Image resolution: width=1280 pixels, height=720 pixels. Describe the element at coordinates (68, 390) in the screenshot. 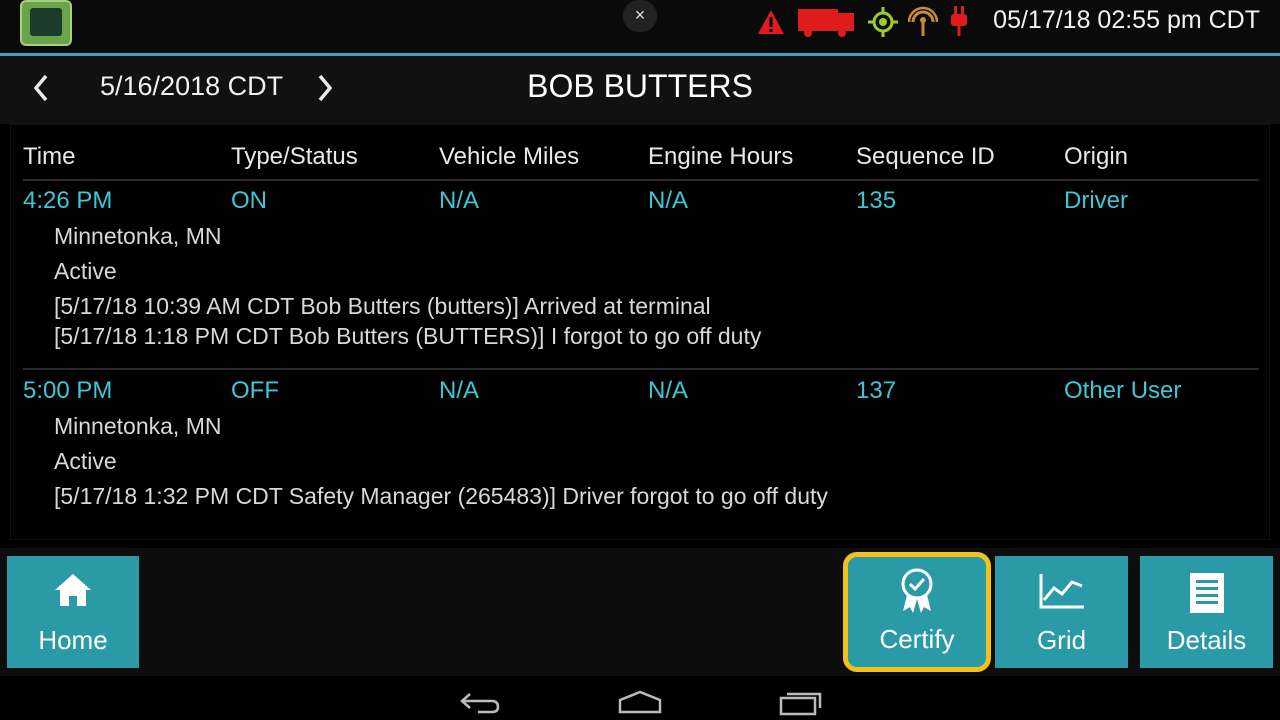

I see `entry-time: 5:00 PM` at that location.